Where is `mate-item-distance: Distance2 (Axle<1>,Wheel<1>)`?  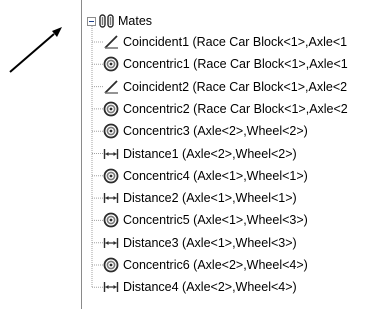 mate-item-distance: Distance2 (Axle<1>,Wheel<1>) is located at coordinates (229, 198).